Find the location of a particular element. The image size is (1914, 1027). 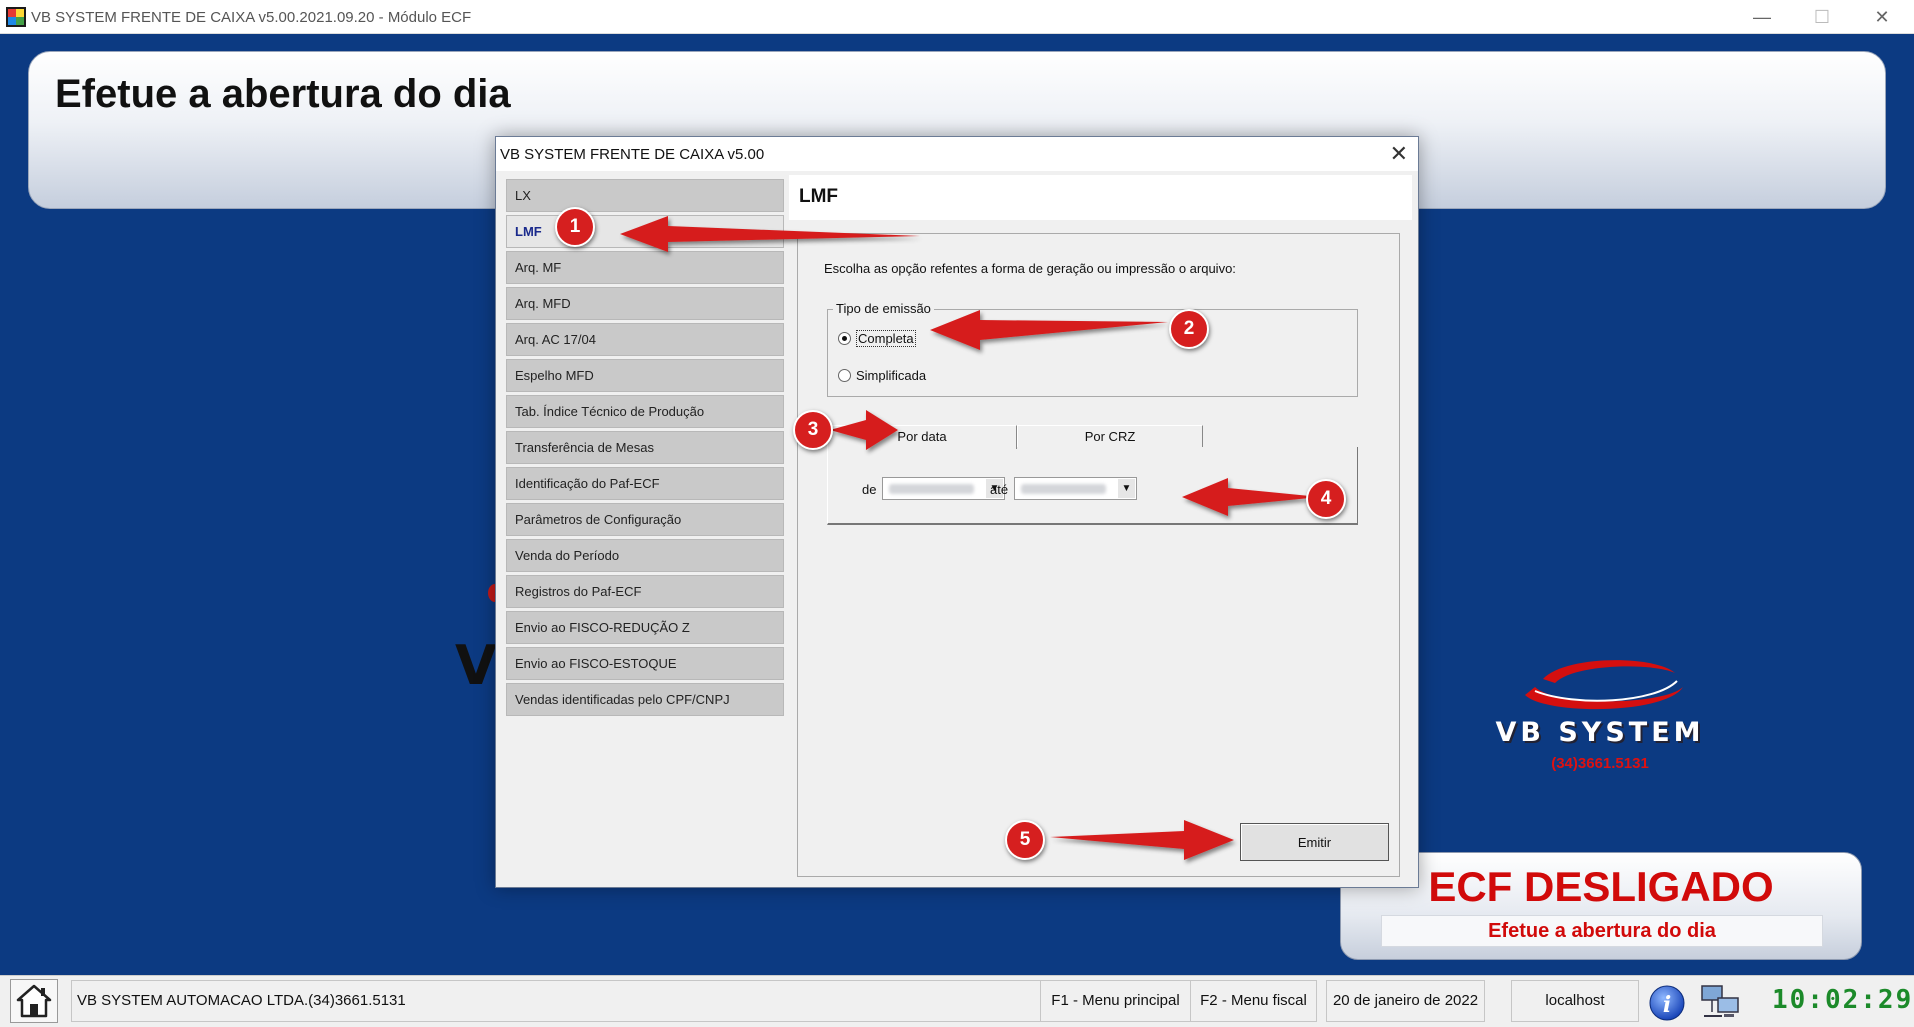

radio-checked-icon is located at coordinates (844, 338).